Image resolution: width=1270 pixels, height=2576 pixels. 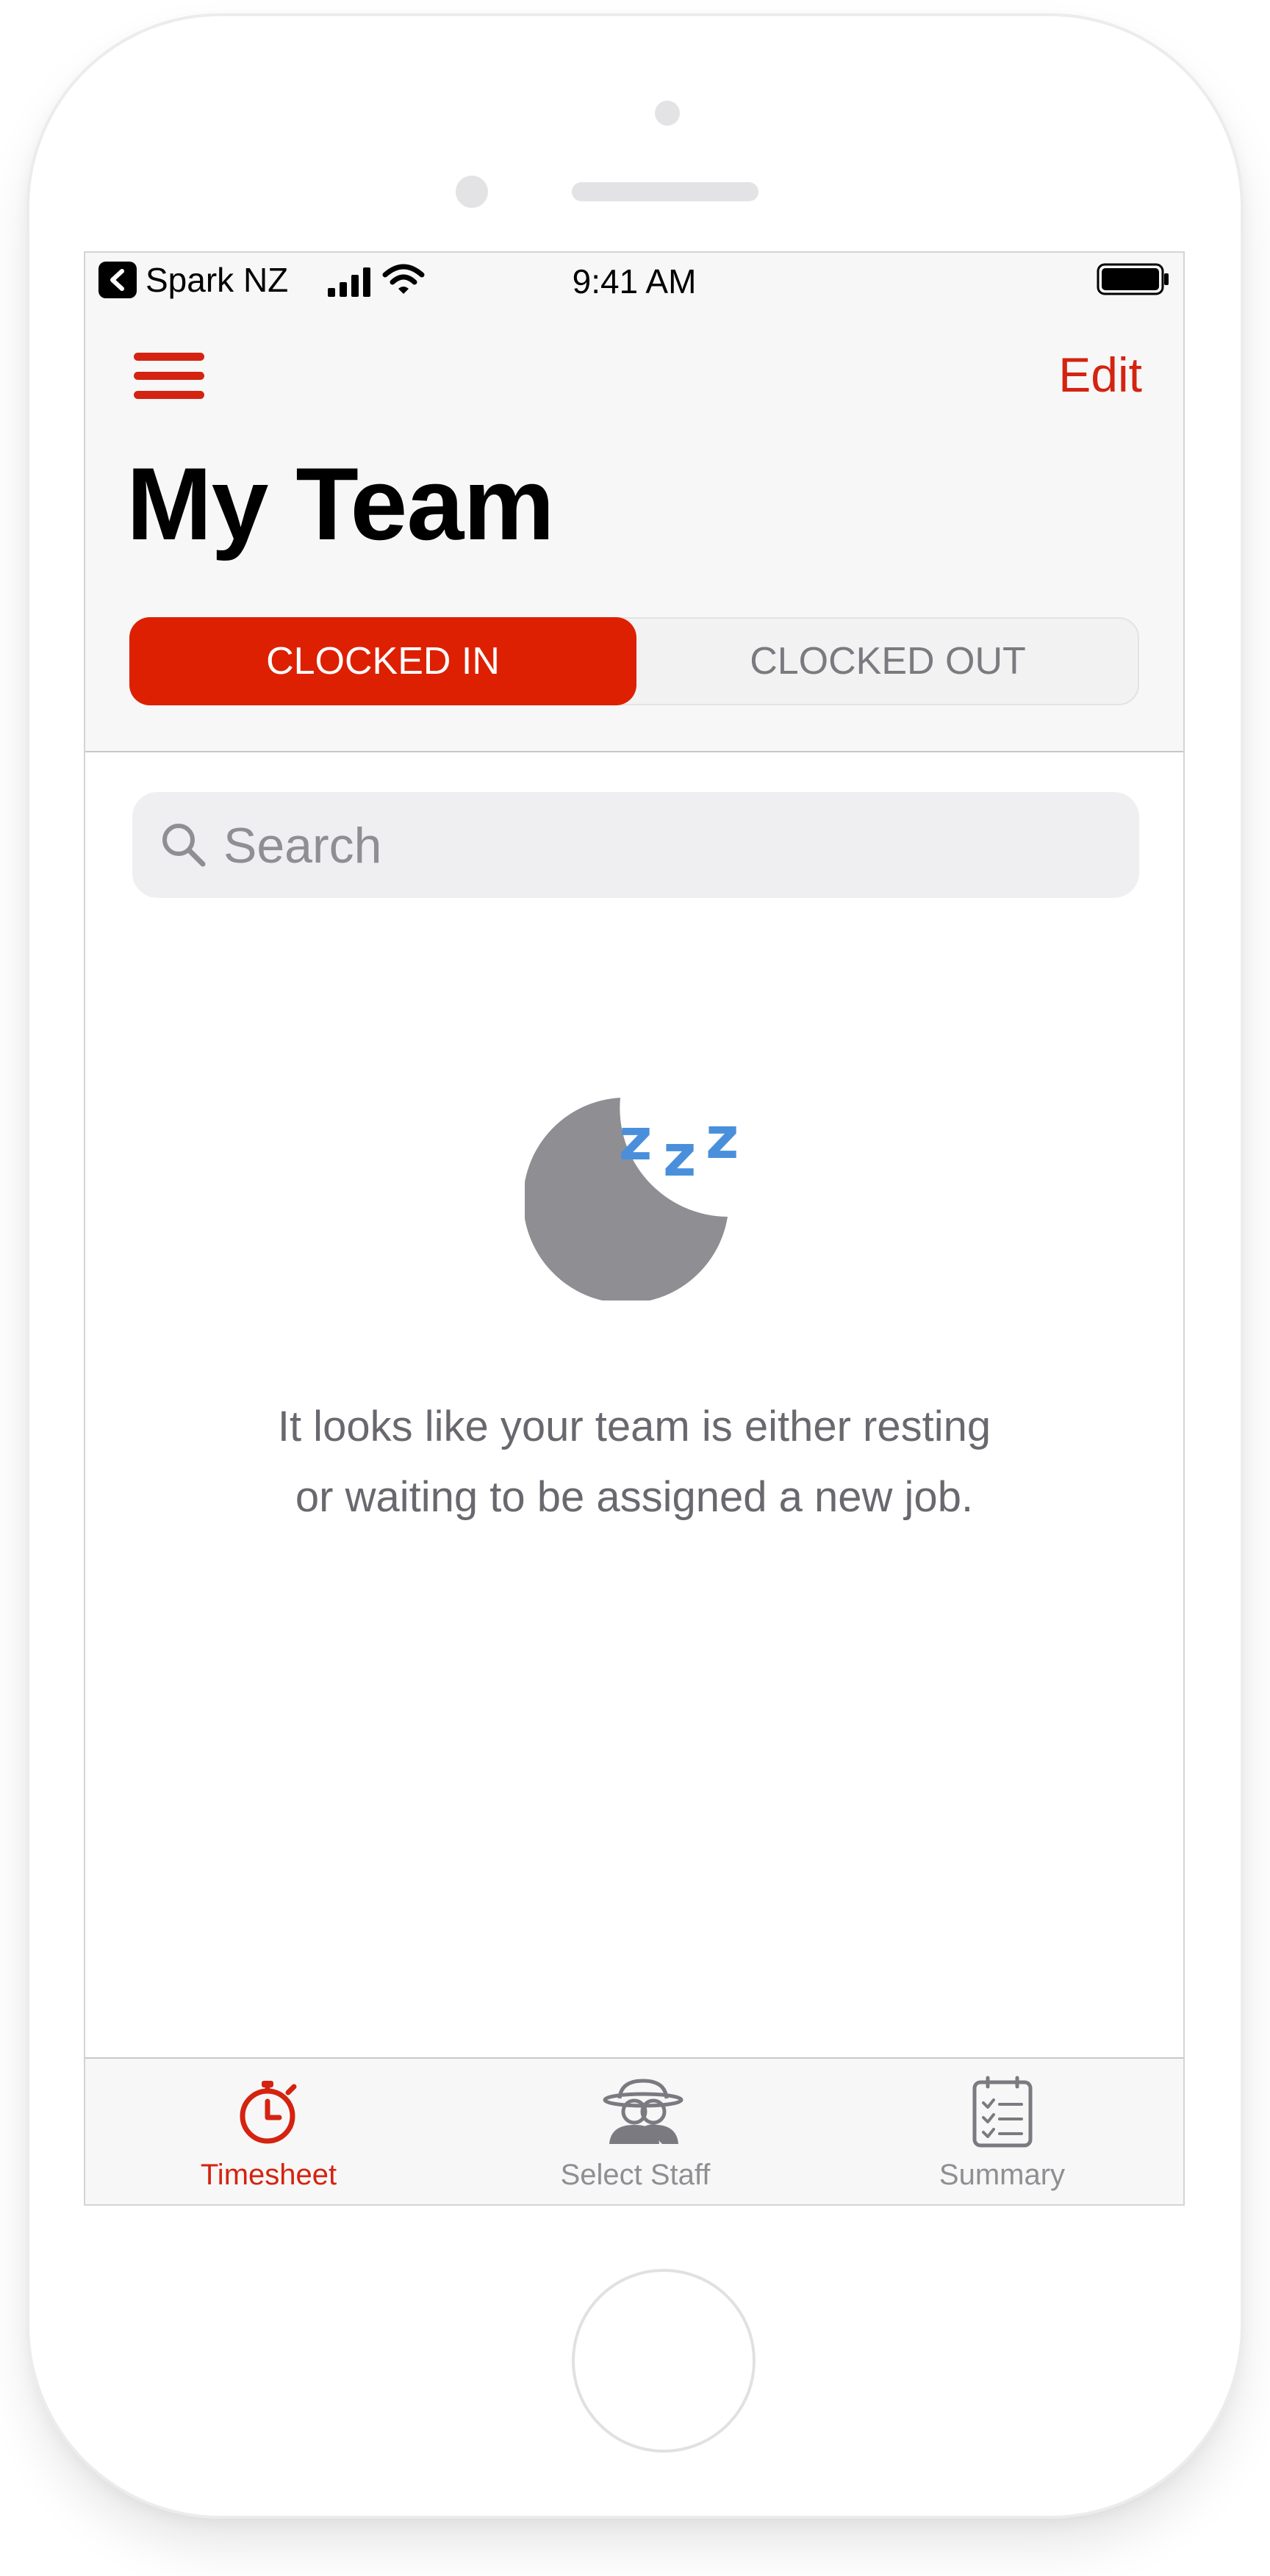 I want to click on tab-summary-label: Summary, so click(x=1002, y=2175).